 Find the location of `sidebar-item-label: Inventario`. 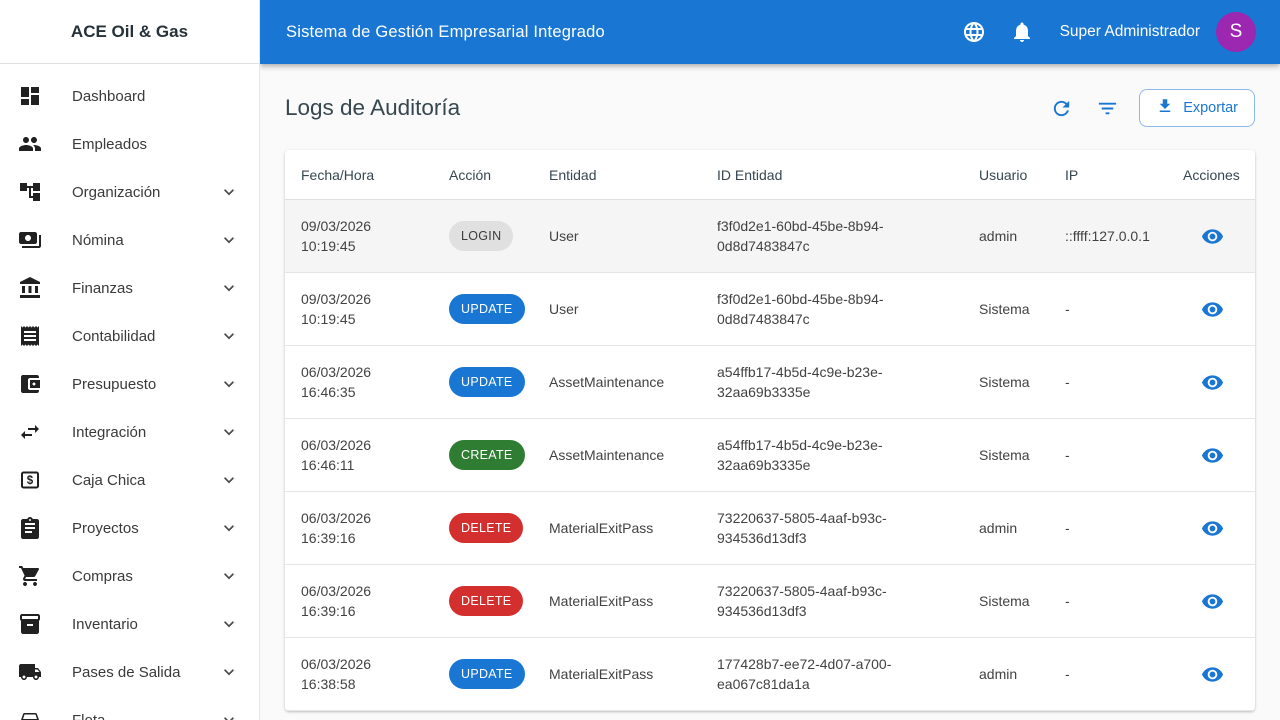

sidebar-item-label: Inventario is located at coordinates (105, 624).